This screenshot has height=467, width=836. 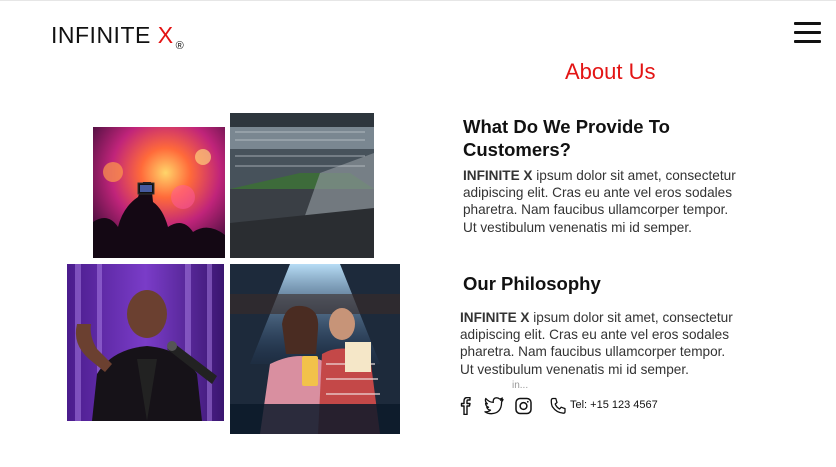 What do you see at coordinates (159, 192) in the screenshot?
I see `concert-crowd-photo` at bounding box center [159, 192].